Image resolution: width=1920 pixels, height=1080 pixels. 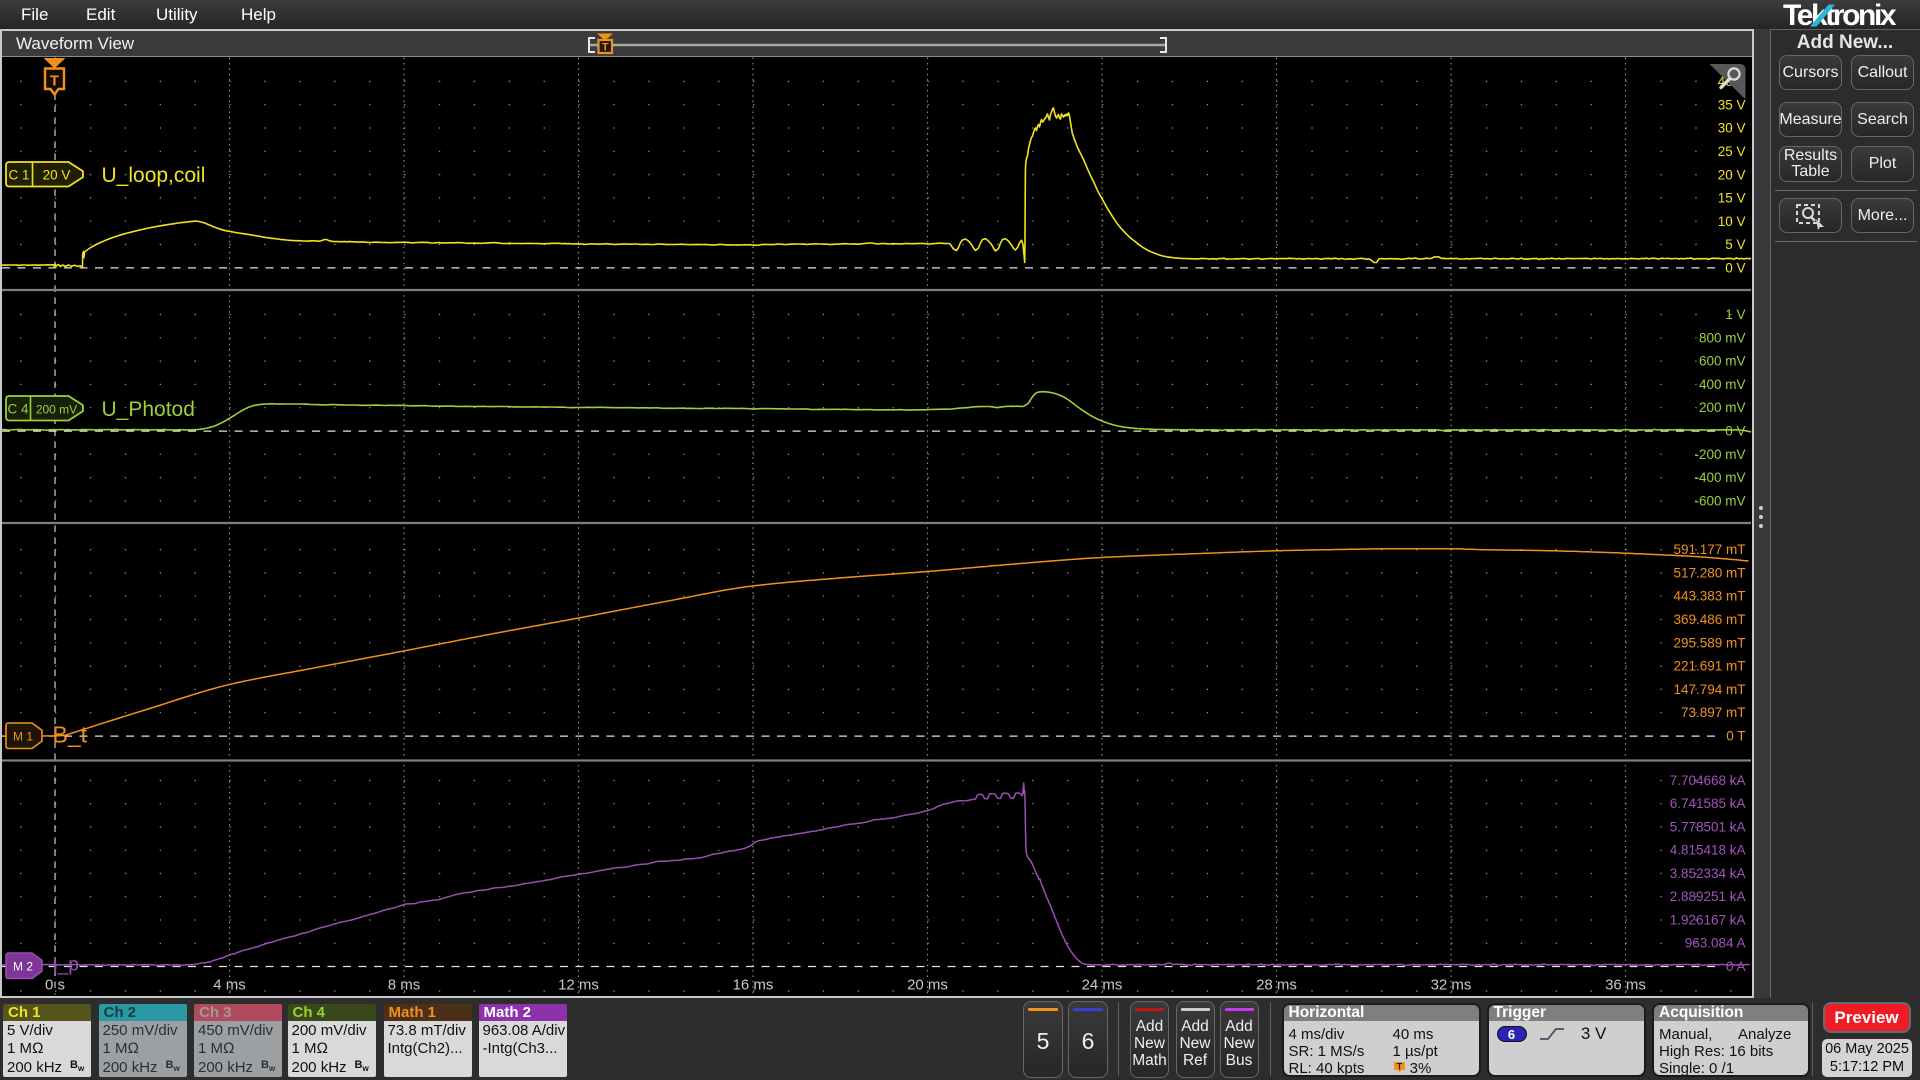 What do you see at coordinates (148, 409) in the screenshot?
I see `svg-text: U_Photod` at bounding box center [148, 409].